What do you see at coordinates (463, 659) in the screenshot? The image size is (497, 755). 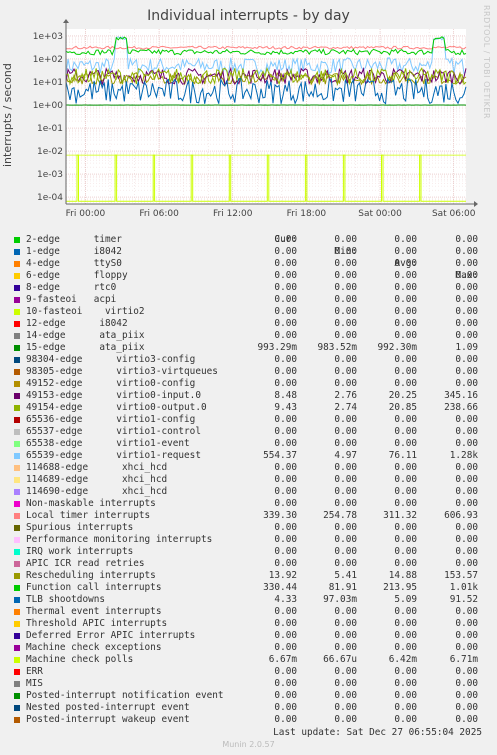 I see `legend-max-value: 6.71m` at bounding box center [463, 659].